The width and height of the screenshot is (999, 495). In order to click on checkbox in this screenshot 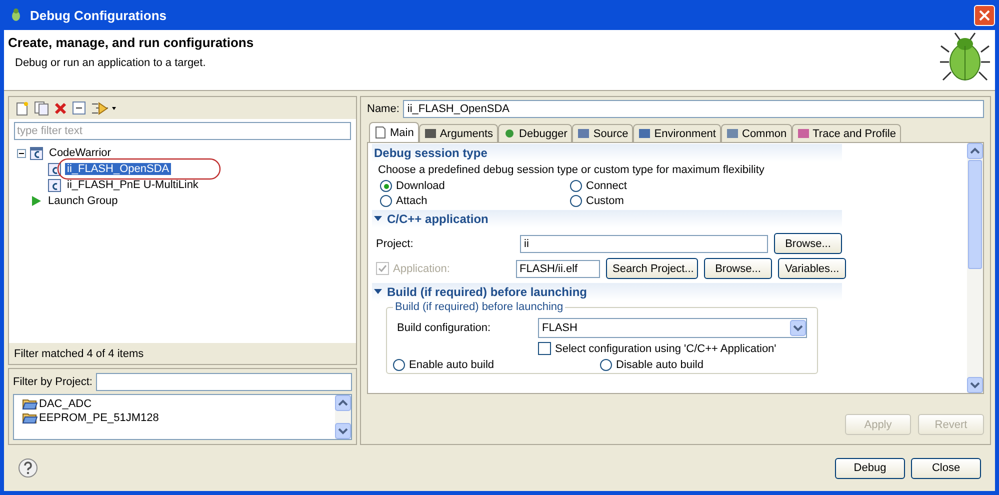, I will do `click(544, 348)`.